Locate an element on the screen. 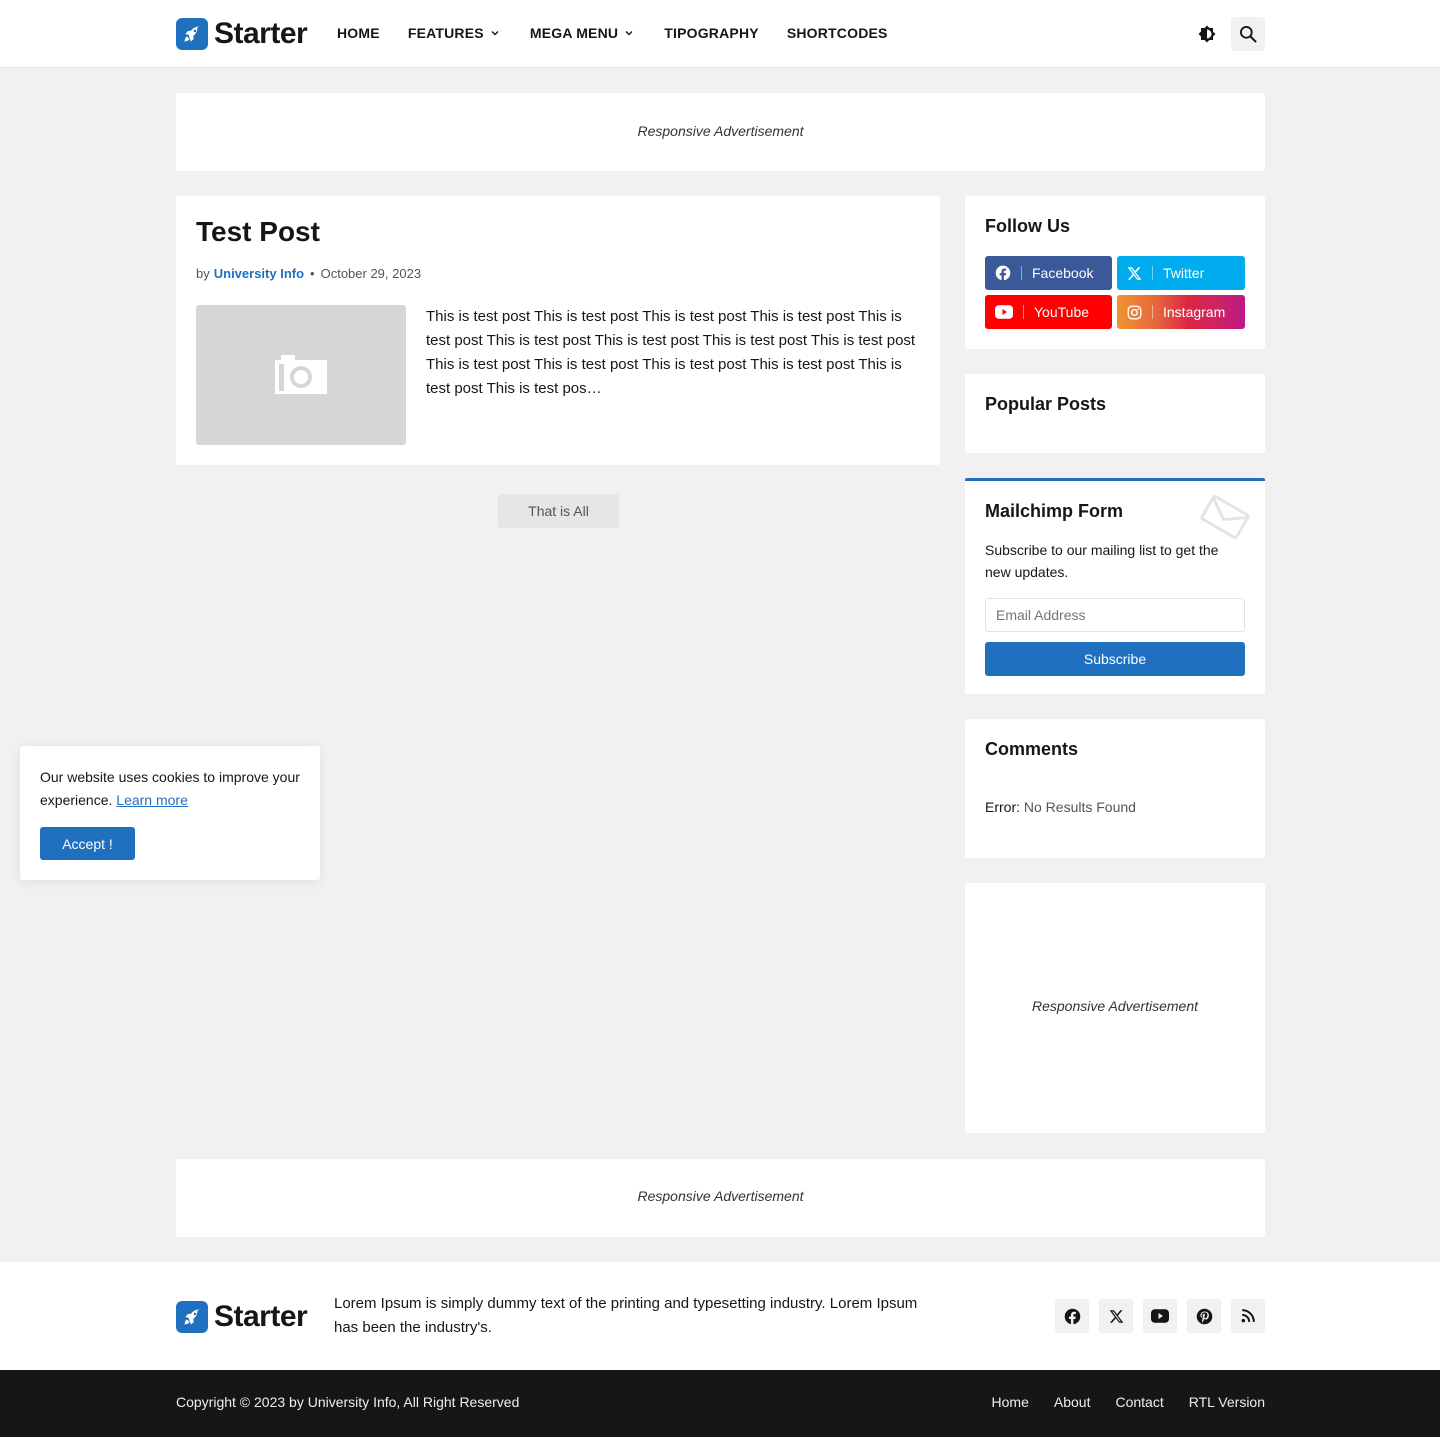 The image size is (1440, 1437). camera-icon is located at coordinates (301, 374).